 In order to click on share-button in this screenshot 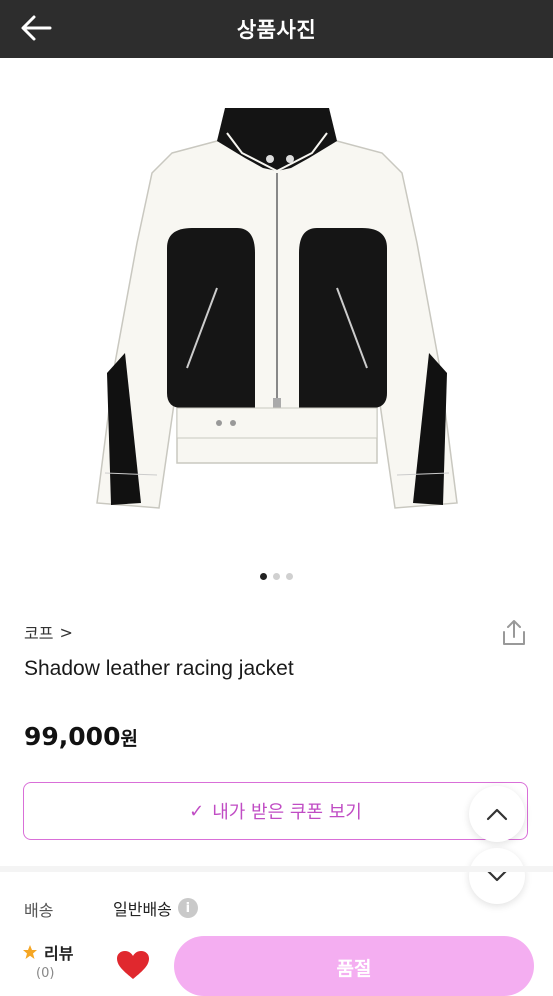, I will do `click(514, 633)`.